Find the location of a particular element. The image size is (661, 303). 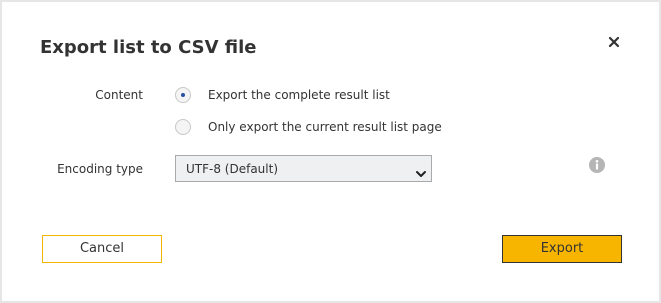

encoding-type-select: UTF-8 (Default) is located at coordinates (303, 168).